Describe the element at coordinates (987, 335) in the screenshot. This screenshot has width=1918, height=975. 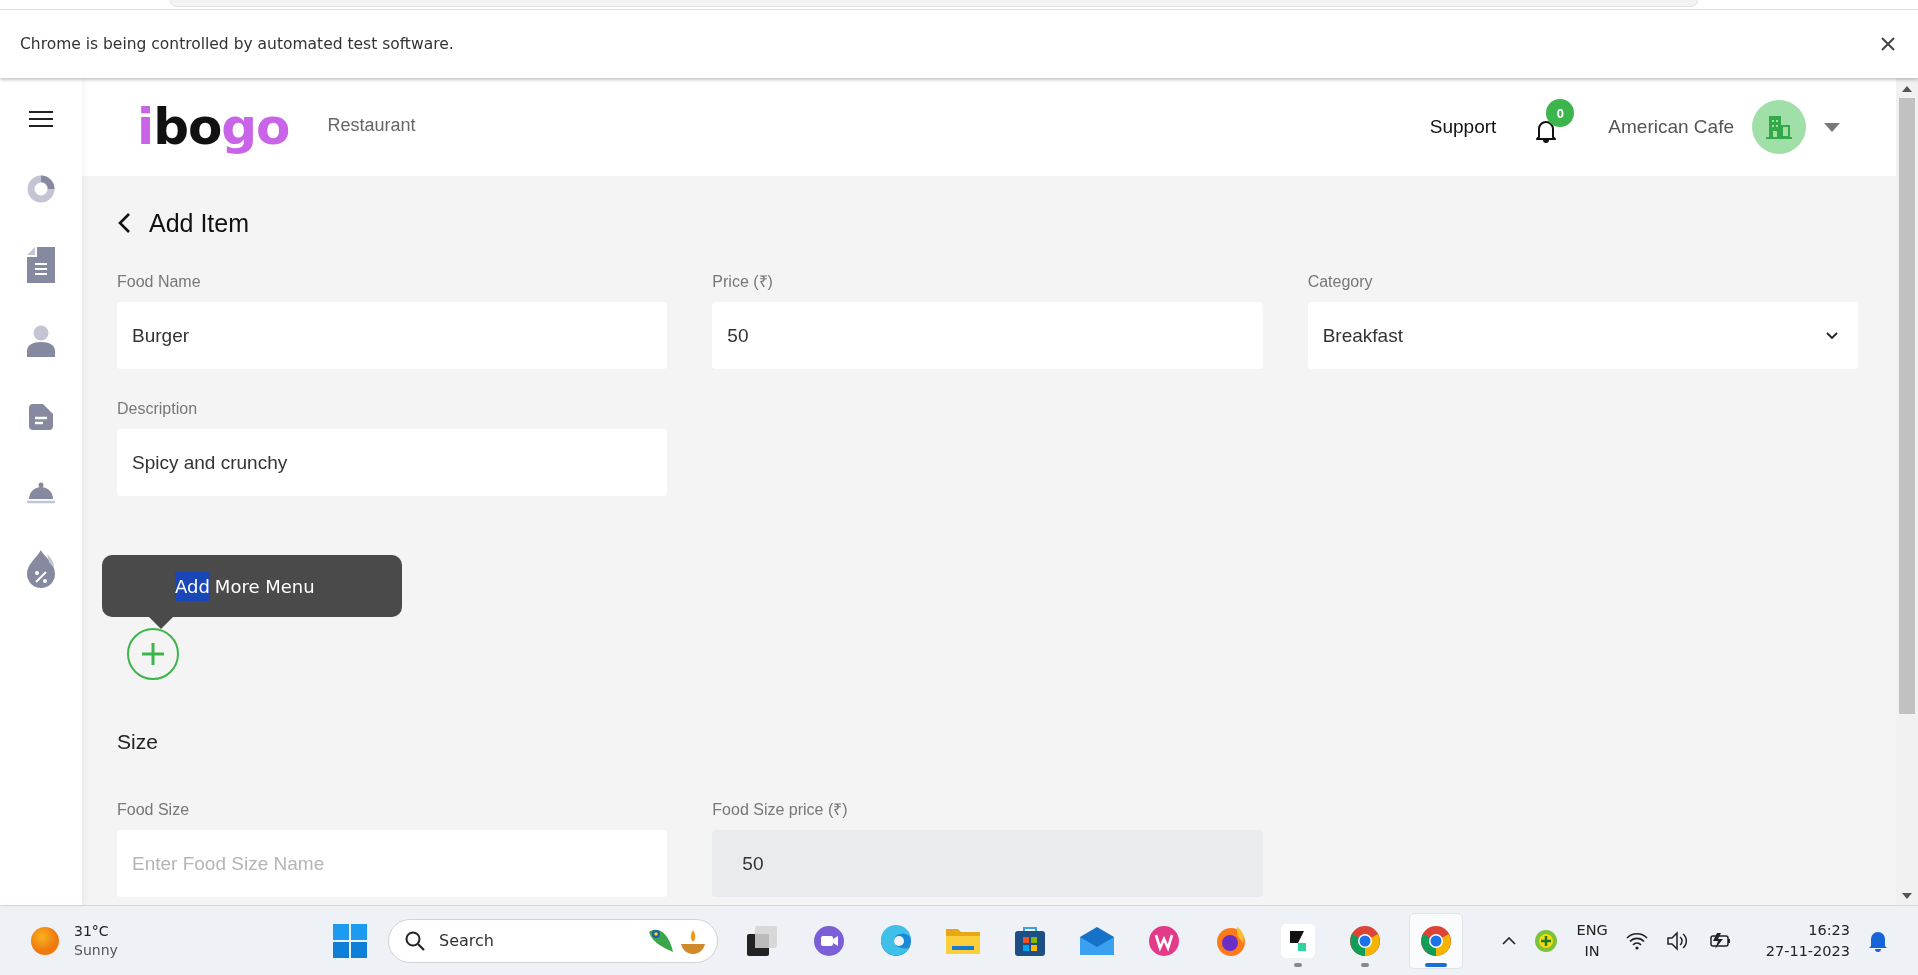
I see `input-field: 50` at that location.